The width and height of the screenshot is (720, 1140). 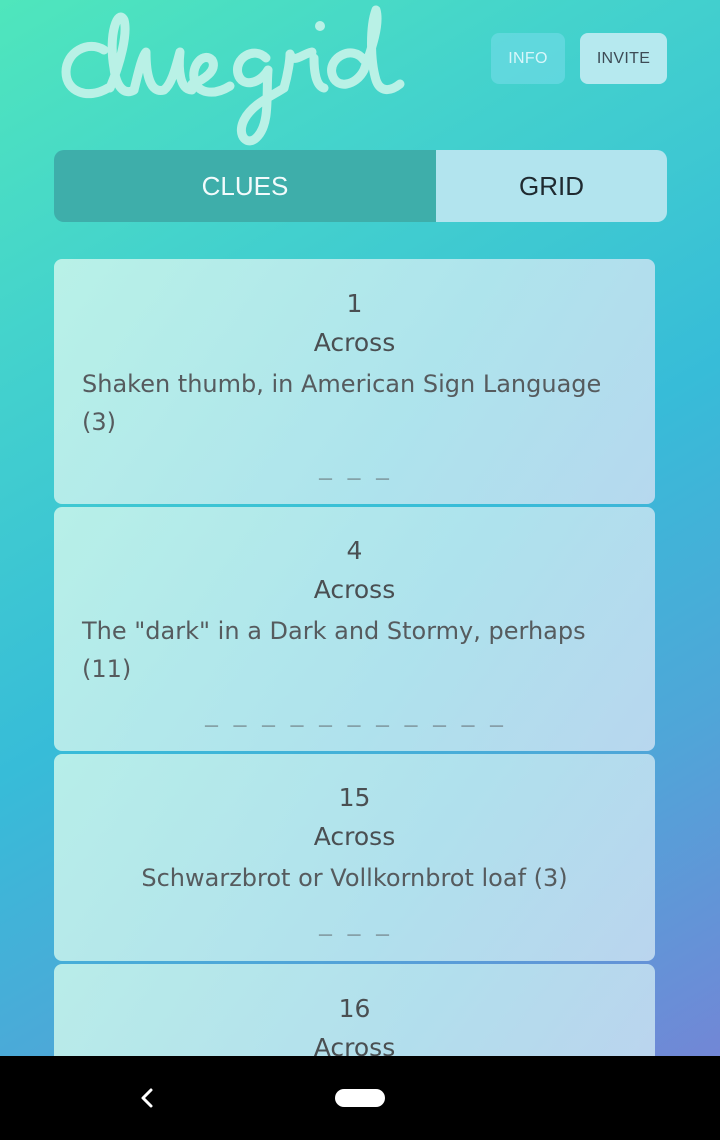 I want to click on info-button: INFO, so click(x=528, y=58).